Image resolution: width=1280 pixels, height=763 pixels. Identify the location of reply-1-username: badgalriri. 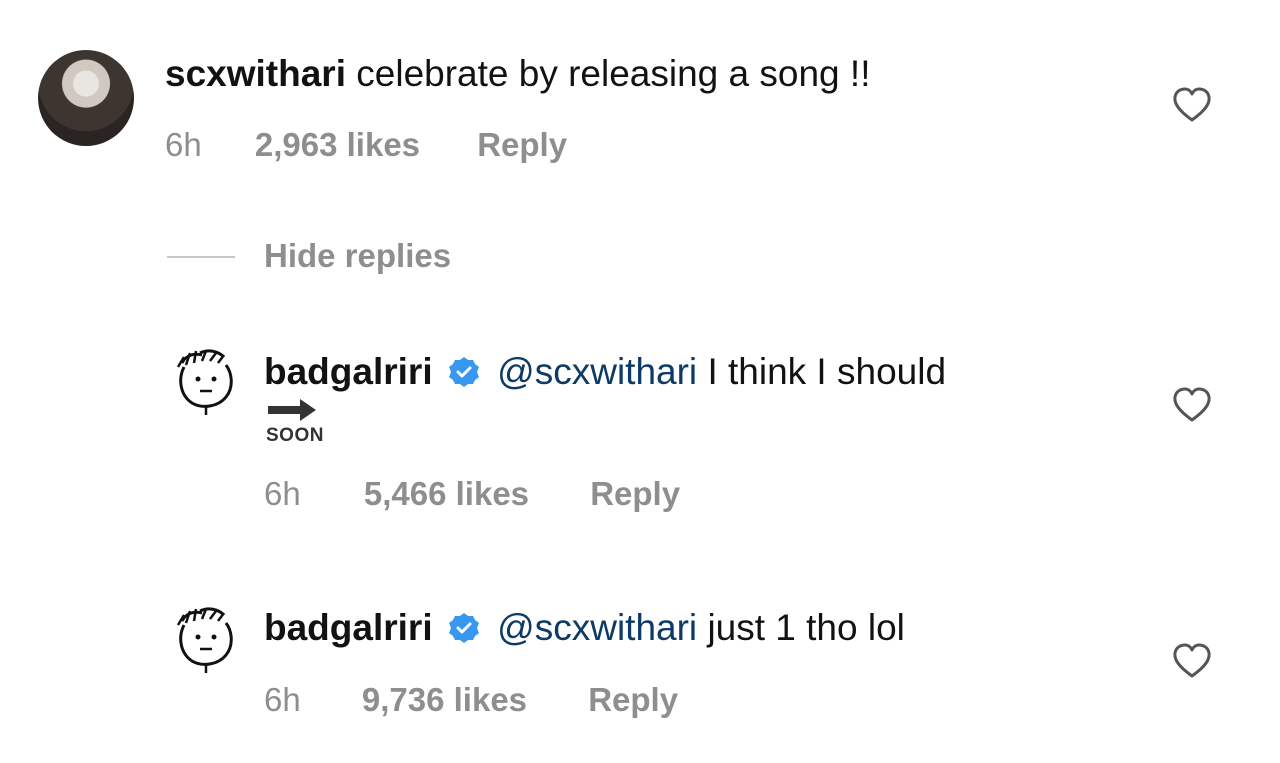
(348, 371).